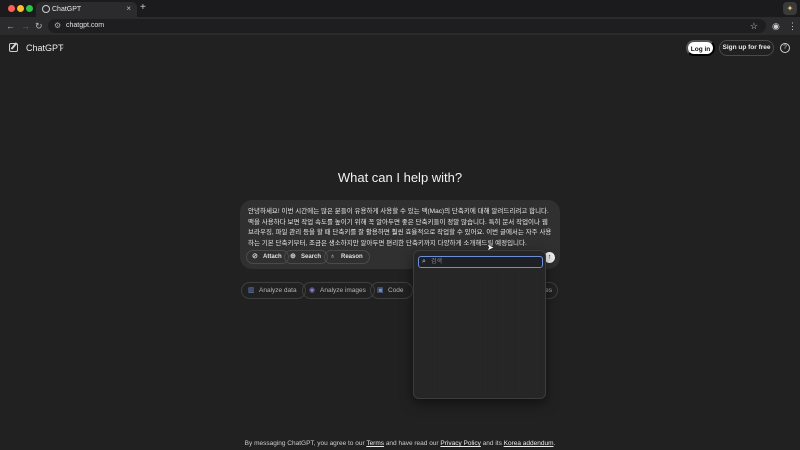 The height and width of the screenshot is (450, 800). I want to click on paperclip-icon: ⊘, so click(255, 256).